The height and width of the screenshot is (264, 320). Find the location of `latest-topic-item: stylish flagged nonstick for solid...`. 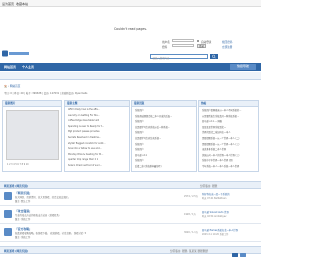

latest-topic-item: stylish flagged nonstick for solid... is located at coordinates (98, 143).